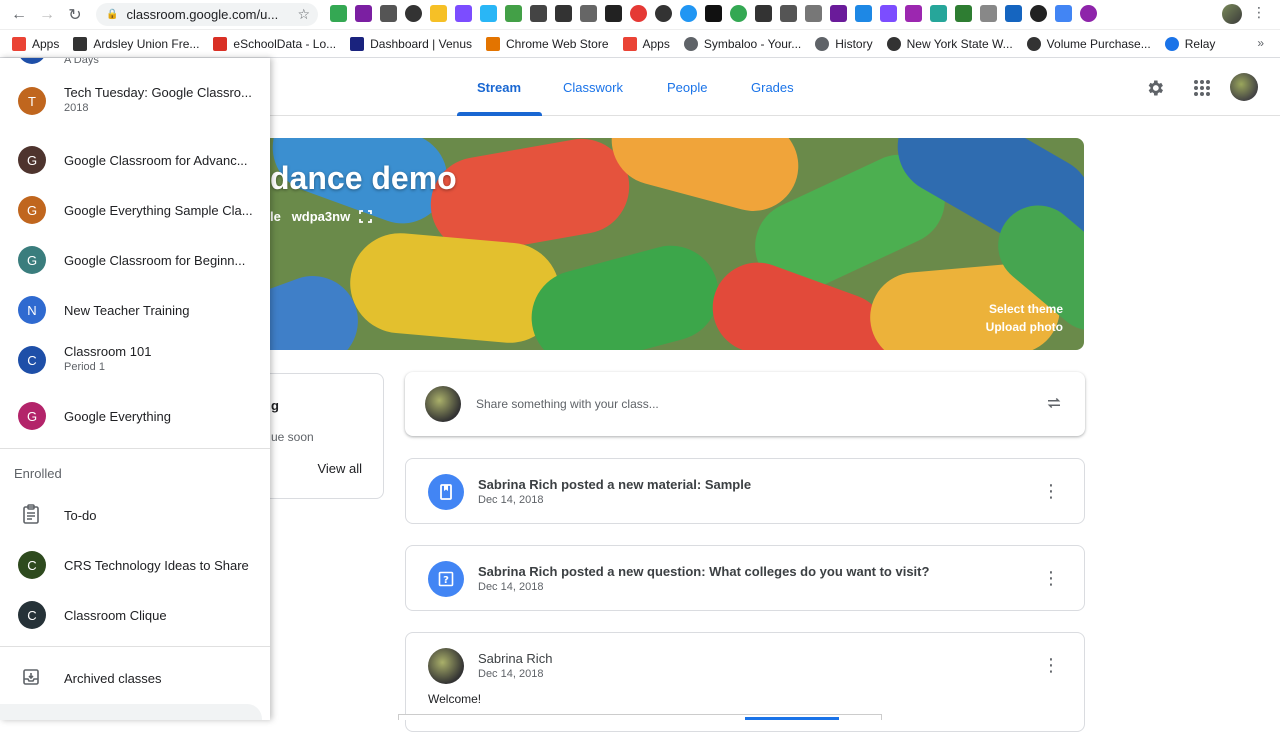 The height and width of the screenshot is (732, 1280). What do you see at coordinates (515, 658) in the screenshot?
I see `post-author: Sabrina Rich` at bounding box center [515, 658].